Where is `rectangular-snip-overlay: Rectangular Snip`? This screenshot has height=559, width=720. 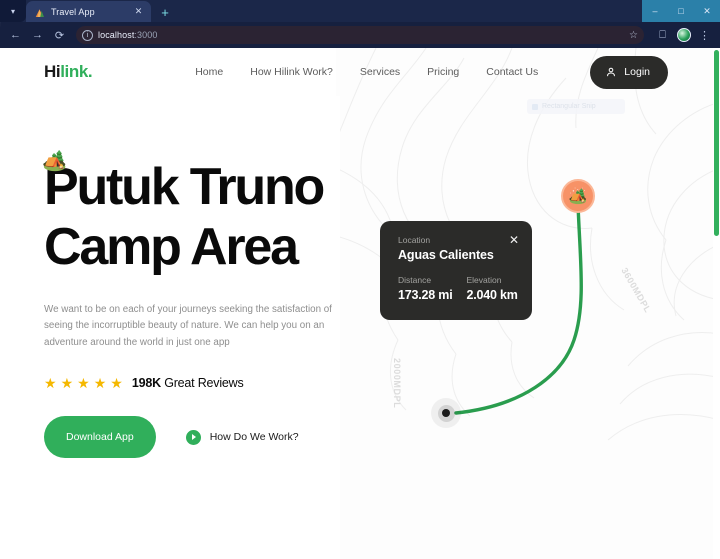
rectangular-snip-overlay: Rectangular Snip is located at coordinates (576, 106).